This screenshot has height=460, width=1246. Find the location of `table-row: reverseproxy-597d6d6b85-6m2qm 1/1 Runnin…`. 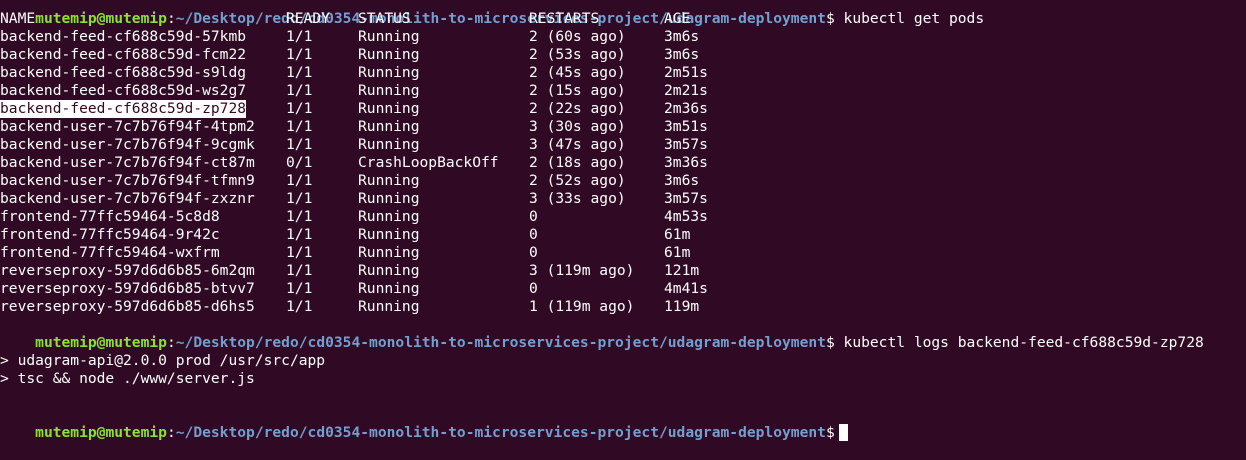

table-row: reverseproxy-597d6d6b85-6m2qm 1/1 Runnin… is located at coordinates (623, 271).